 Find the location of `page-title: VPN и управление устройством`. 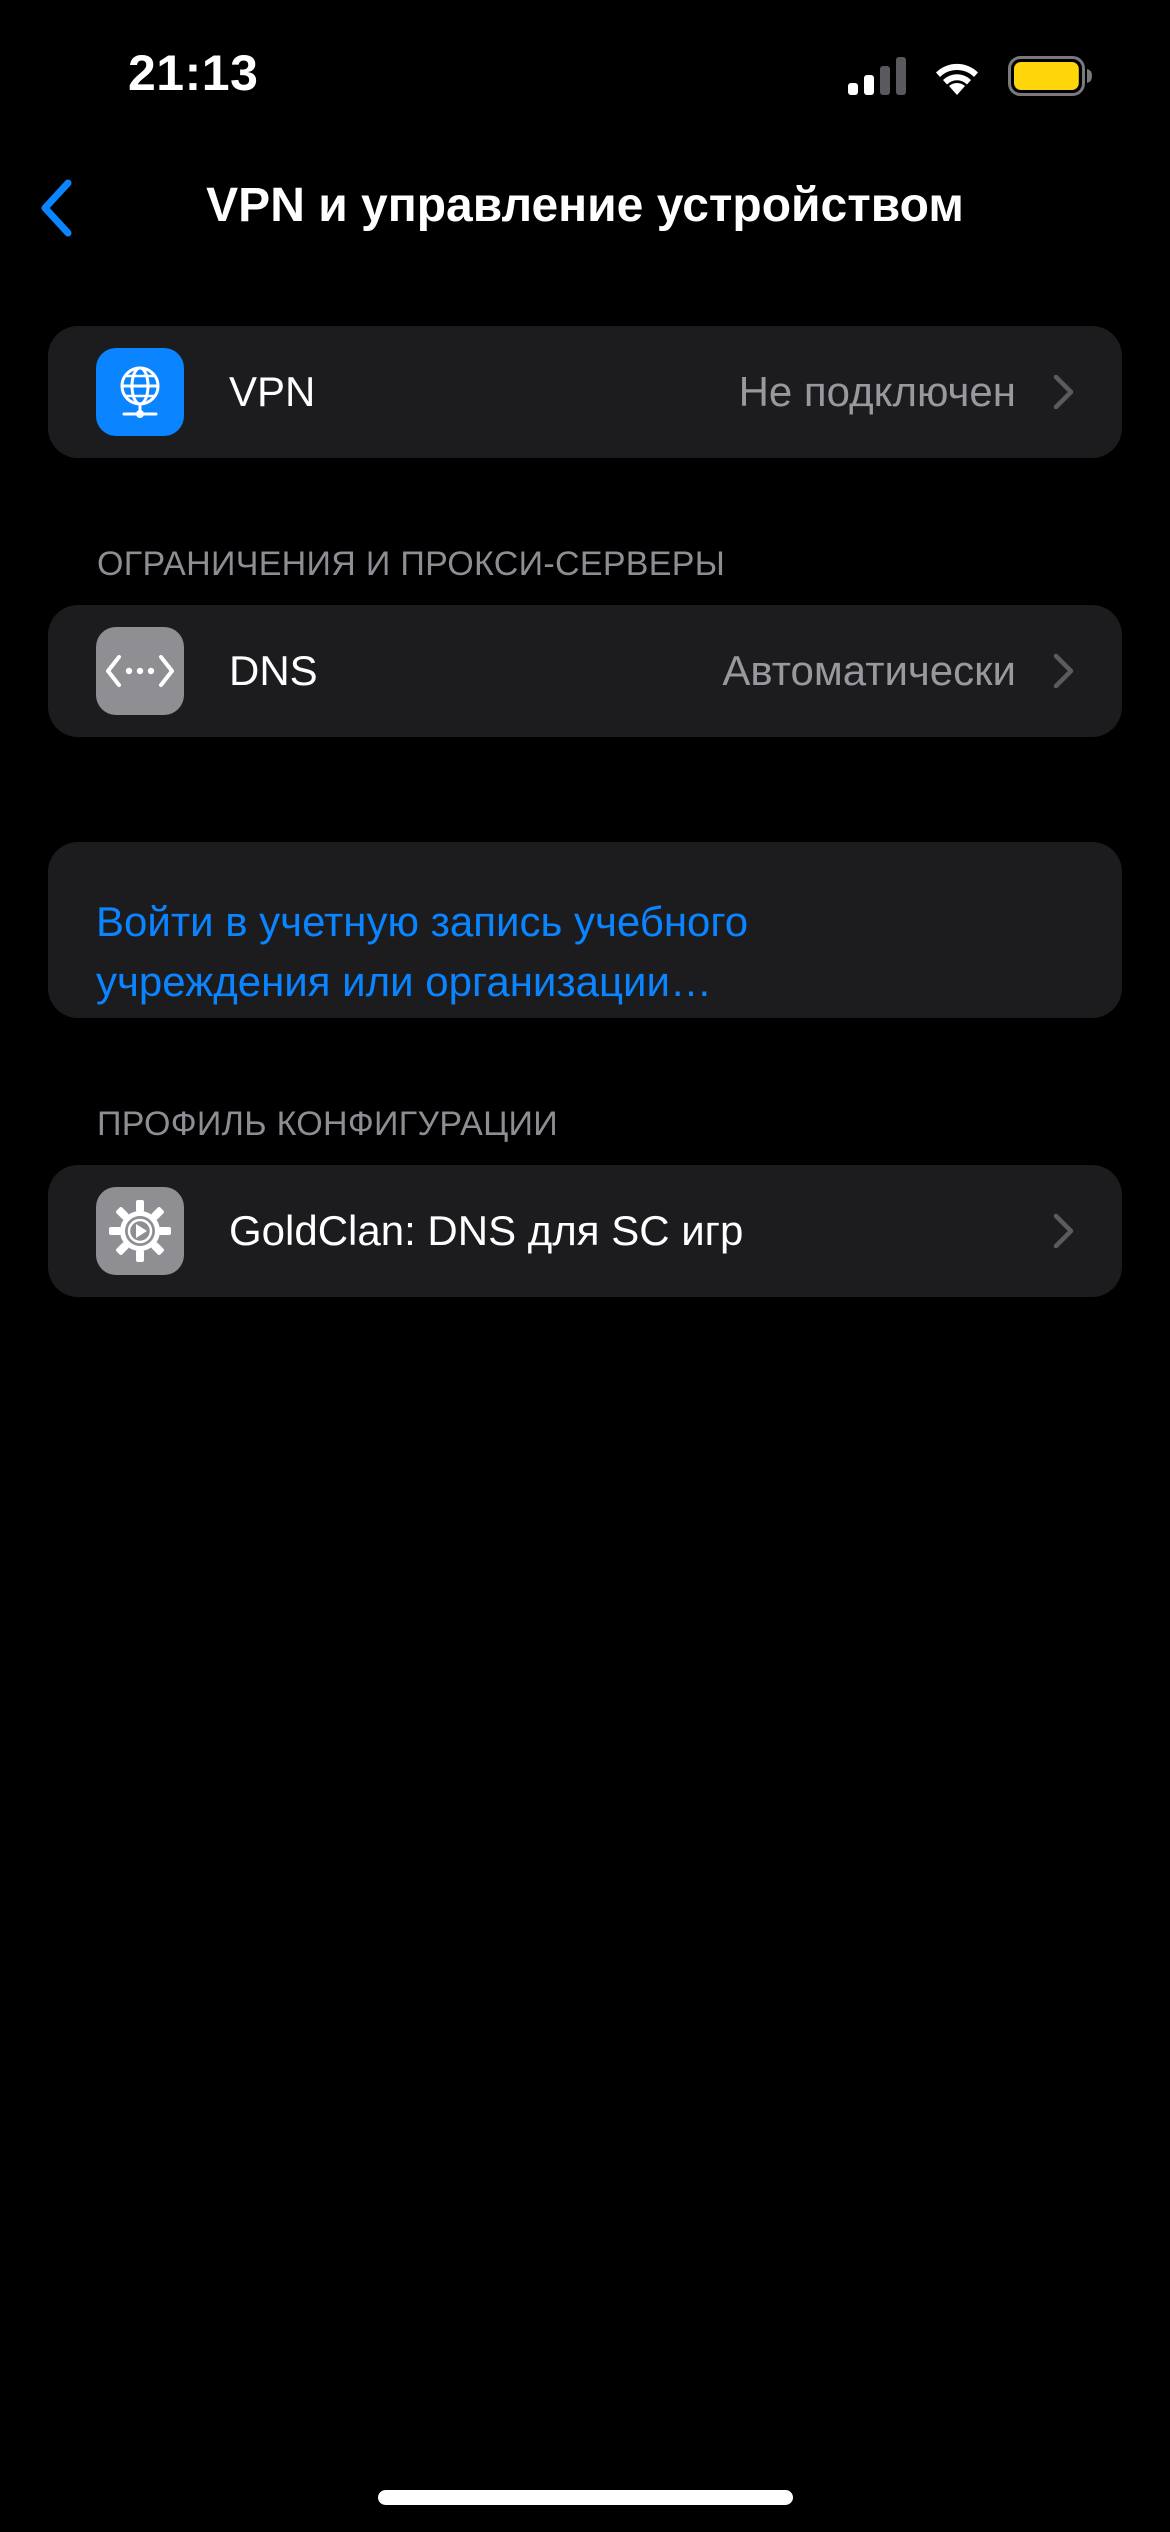

page-title: VPN и управление устройством is located at coordinates (585, 205).